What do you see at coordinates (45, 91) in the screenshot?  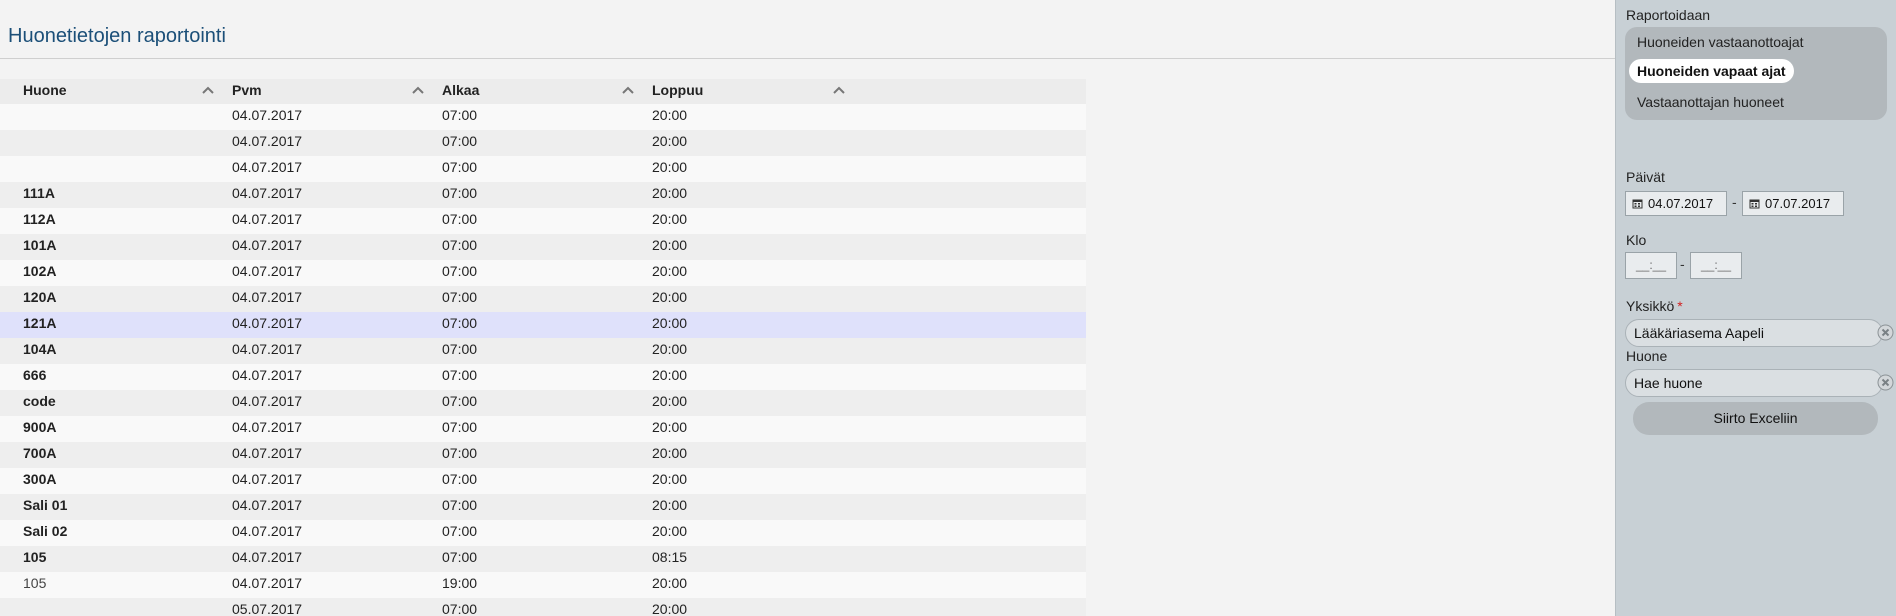 I see `column-header-room: Huone` at bounding box center [45, 91].